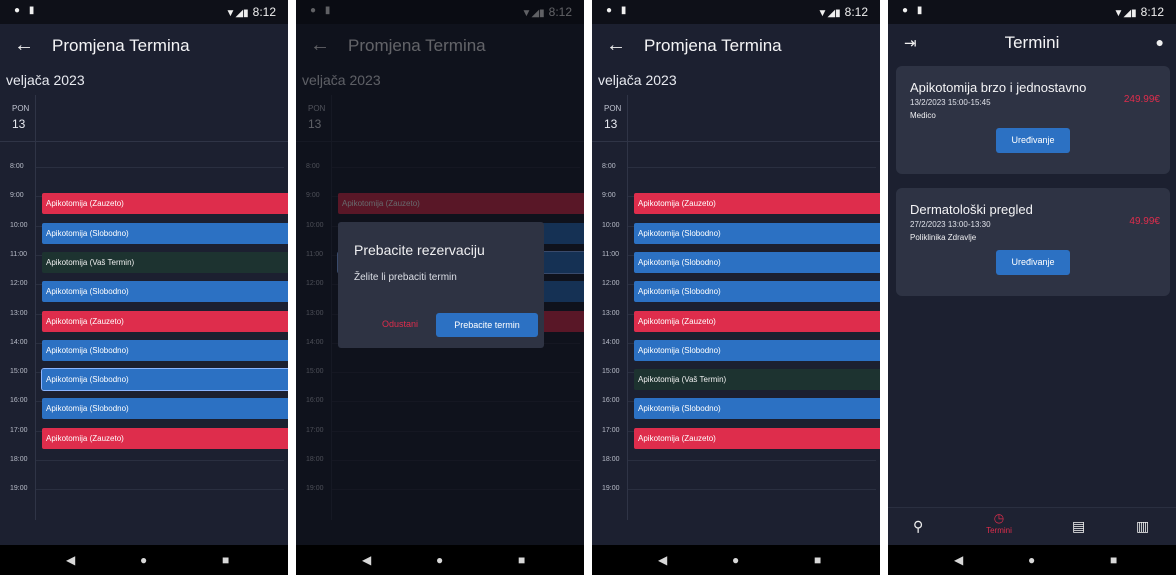  Describe the element at coordinates (999, 523) in the screenshot. I see `nav-tab-termini: ◷ Termini` at that location.